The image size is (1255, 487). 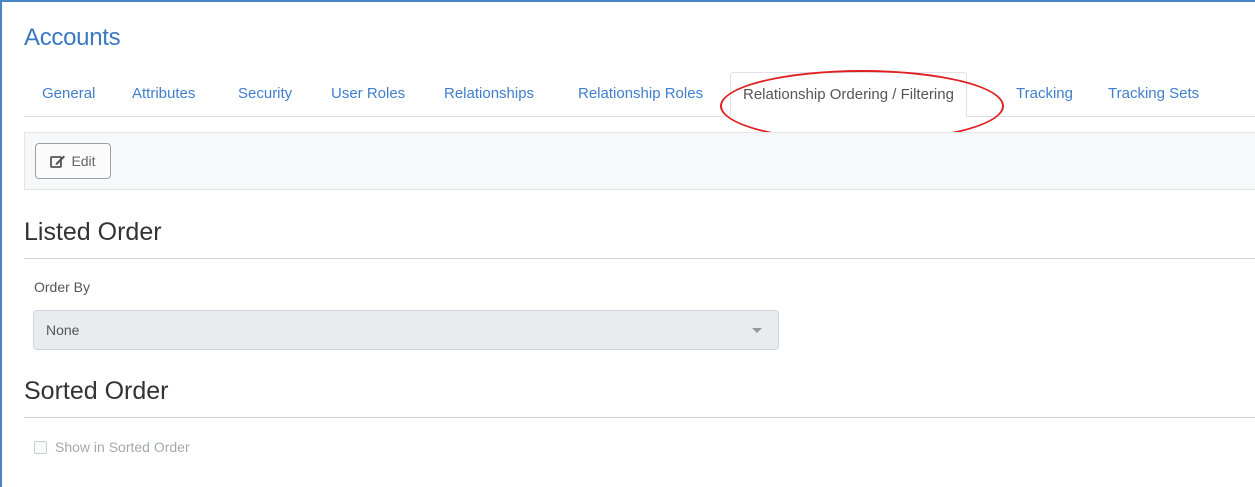 What do you see at coordinates (93, 232) in the screenshot?
I see `listed-order-heading: Listed Order` at bounding box center [93, 232].